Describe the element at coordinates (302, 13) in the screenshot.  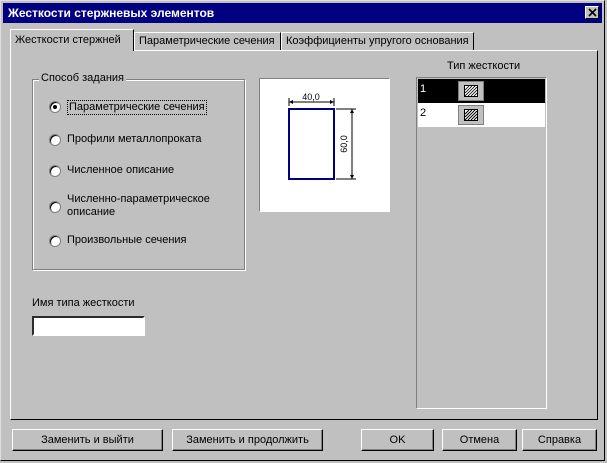
I see `title-bar: Жесткости стержневых элементов` at that location.